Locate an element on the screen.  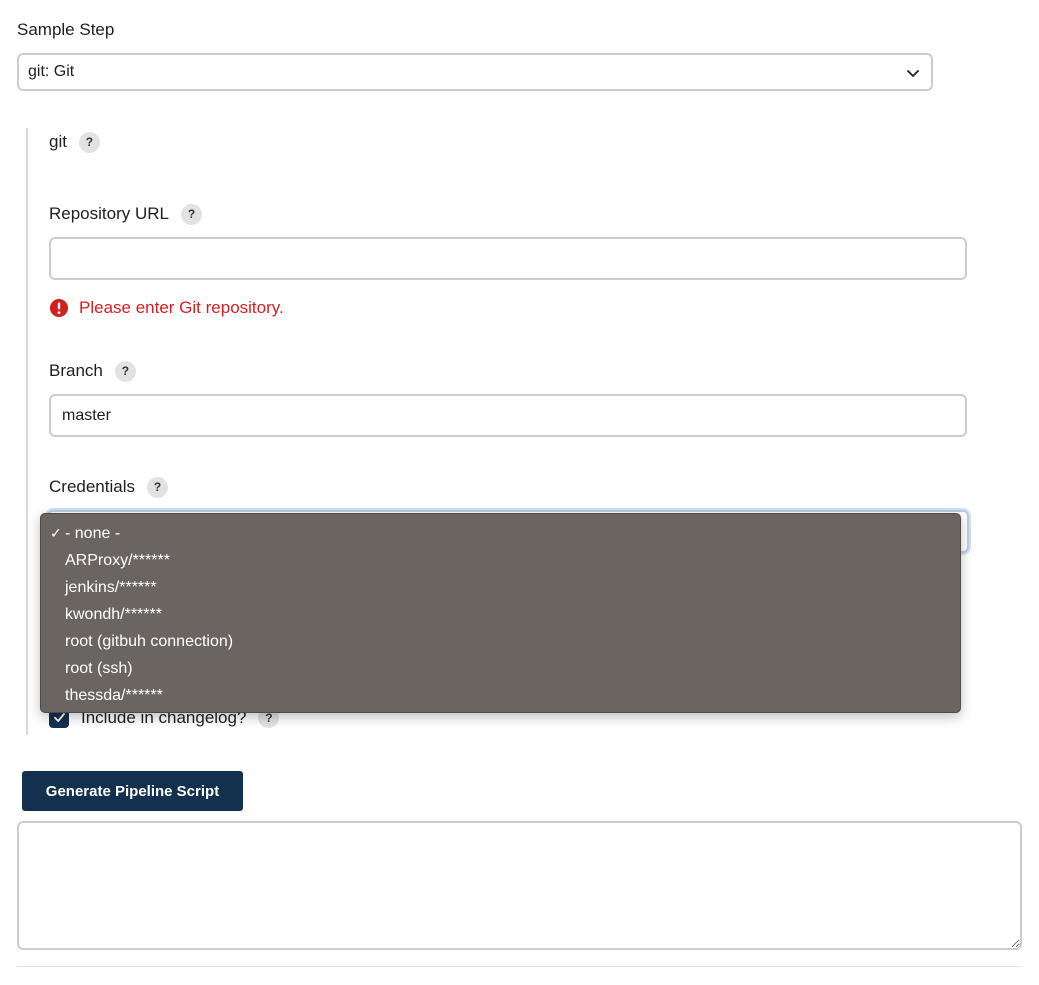
repository-url-error: Please enter Git repository. is located at coordinates (166, 308).